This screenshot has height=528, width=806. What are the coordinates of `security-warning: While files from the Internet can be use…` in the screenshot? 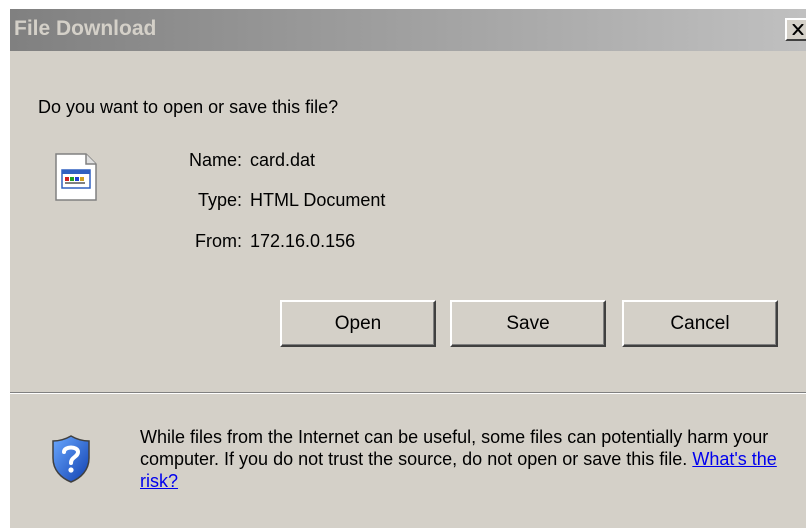 It's located at (465, 459).